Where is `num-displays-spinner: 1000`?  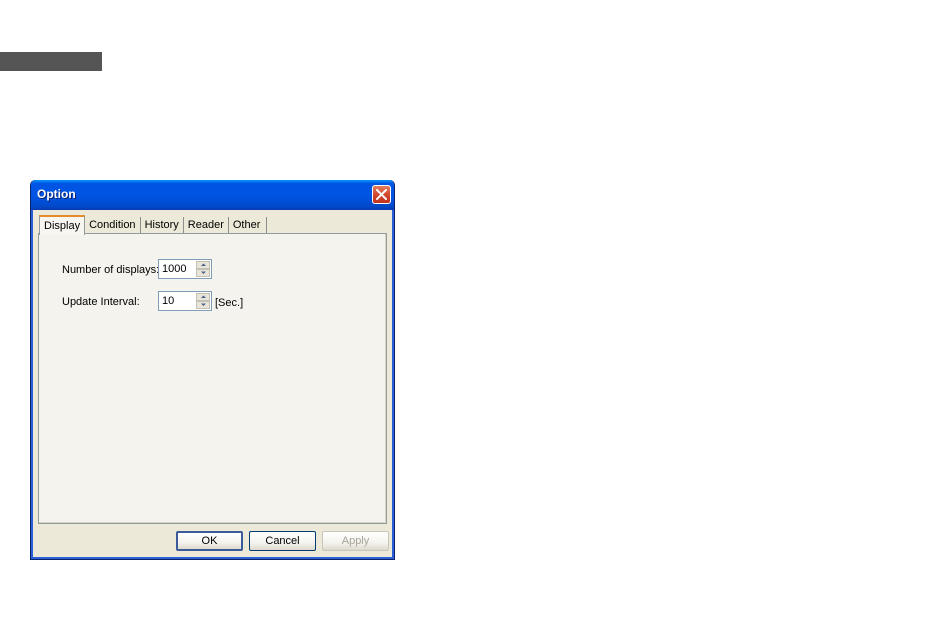
num-displays-spinner: 1000 is located at coordinates (185, 269).